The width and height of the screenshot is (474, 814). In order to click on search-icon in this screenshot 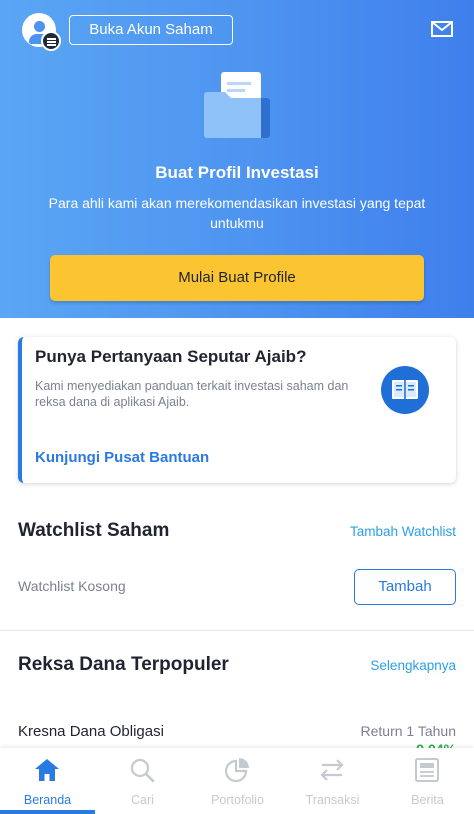, I will do `click(142, 770)`.